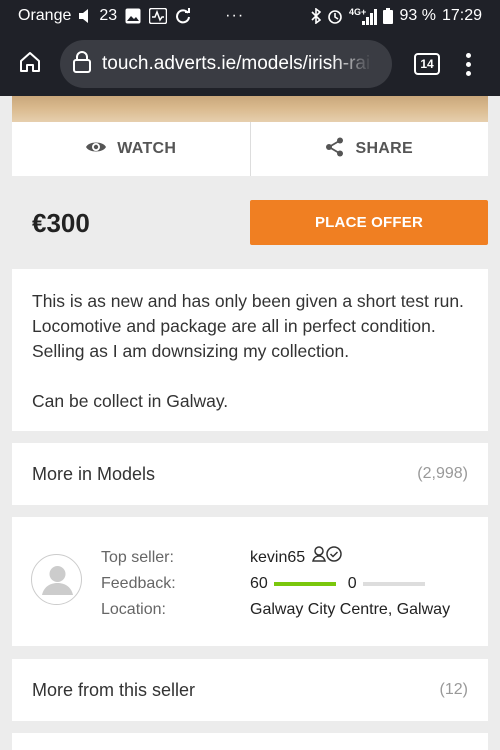  What do you see at coordinates (108, 15) in the screenshot?
I see `notification-count: 23` at bounding box center [108, 15].